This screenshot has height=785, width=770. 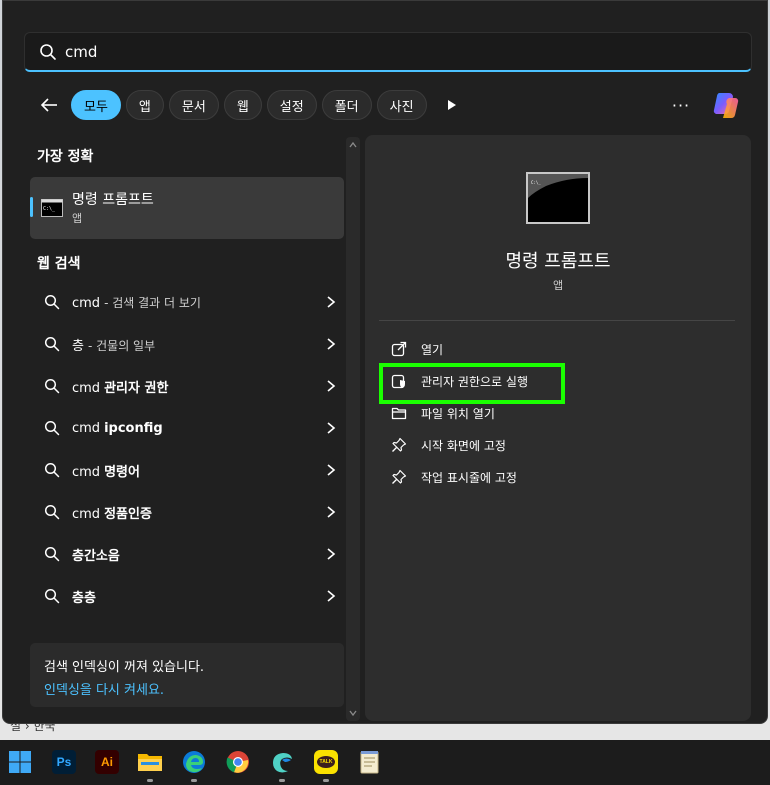 What do you see at coordinates (681, 105) in the screenshot?
I see `more-options-button: ···` at bounding box center [681, 105].